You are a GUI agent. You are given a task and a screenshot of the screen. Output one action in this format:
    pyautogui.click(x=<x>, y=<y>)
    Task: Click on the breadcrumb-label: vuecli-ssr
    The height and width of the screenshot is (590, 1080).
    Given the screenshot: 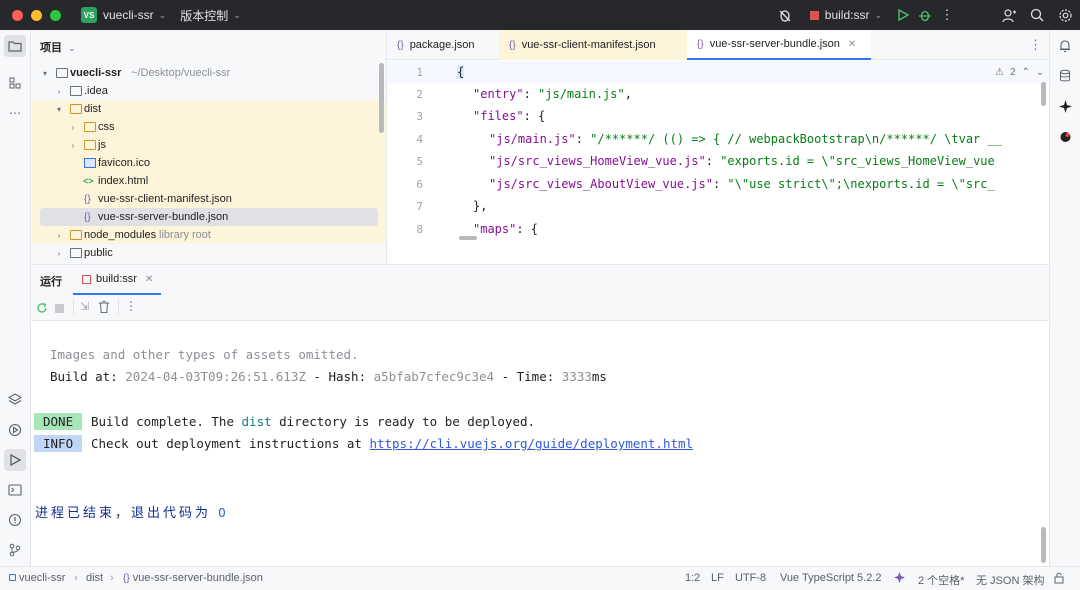 What is the action you would take?
    pyautogui.click(x=42, y=578)
    